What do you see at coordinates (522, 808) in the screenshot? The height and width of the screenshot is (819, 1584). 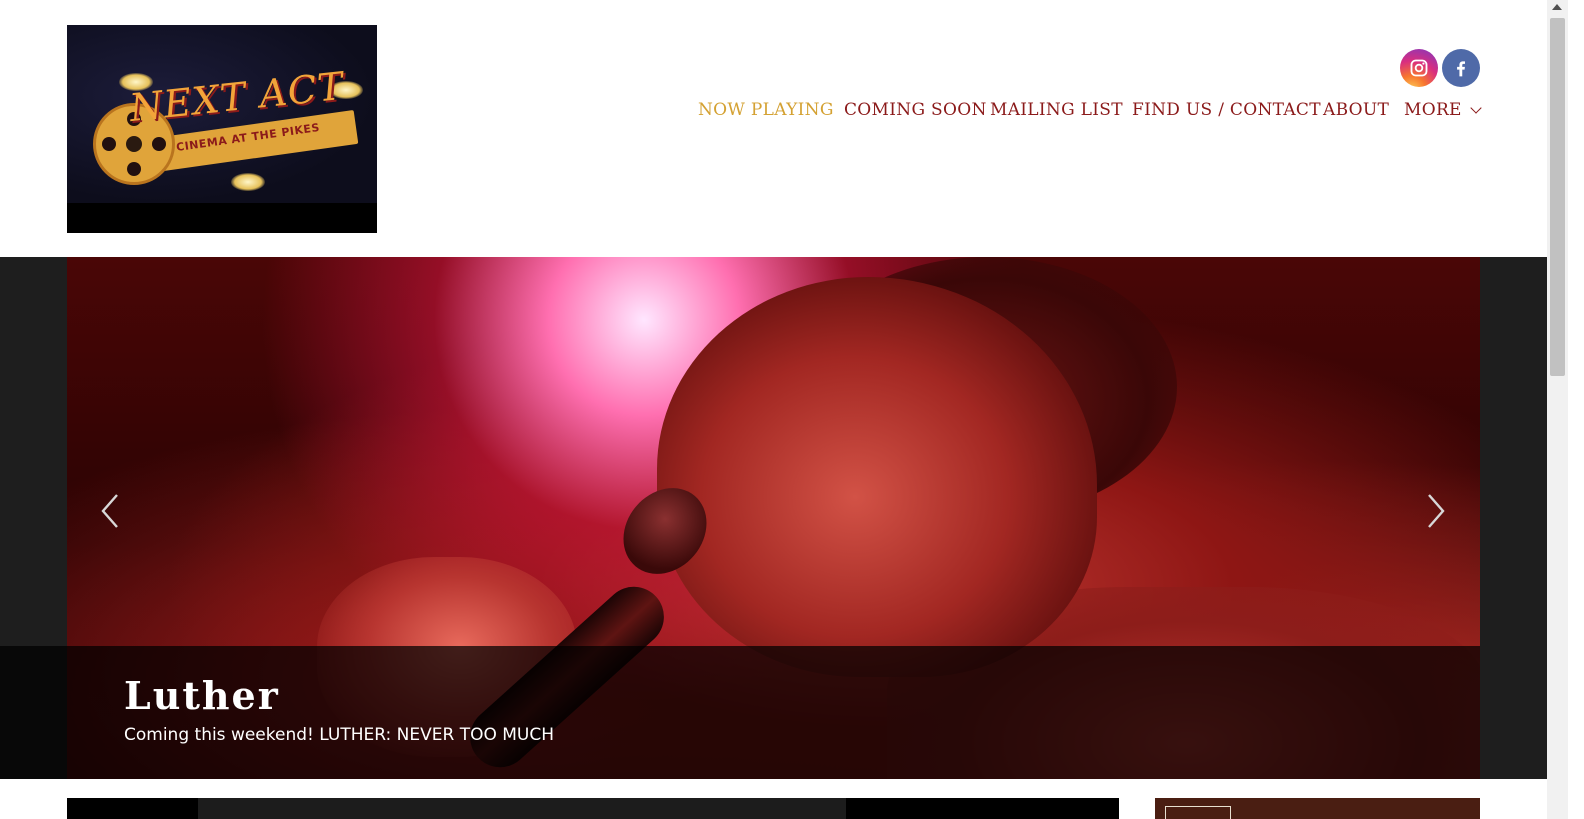 I see `content-video-frame` at bounding box center [522, 808].